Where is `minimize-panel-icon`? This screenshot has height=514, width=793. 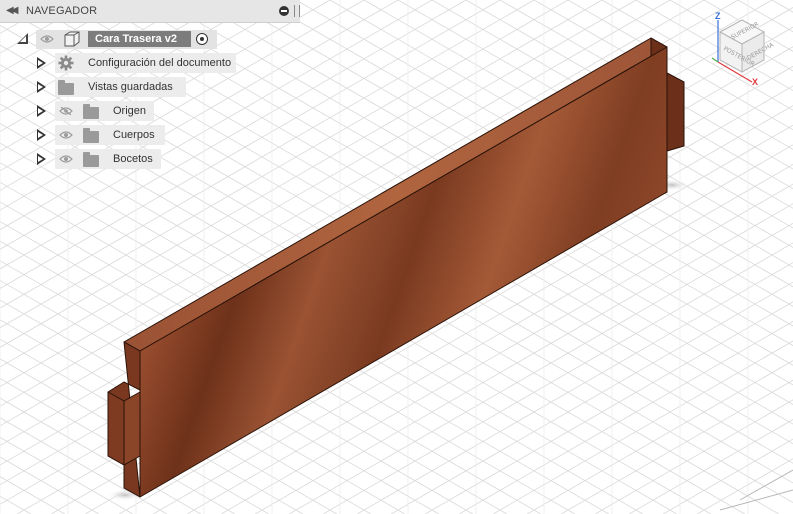 minimize-panel-icon is located at coordinates (284, 11).